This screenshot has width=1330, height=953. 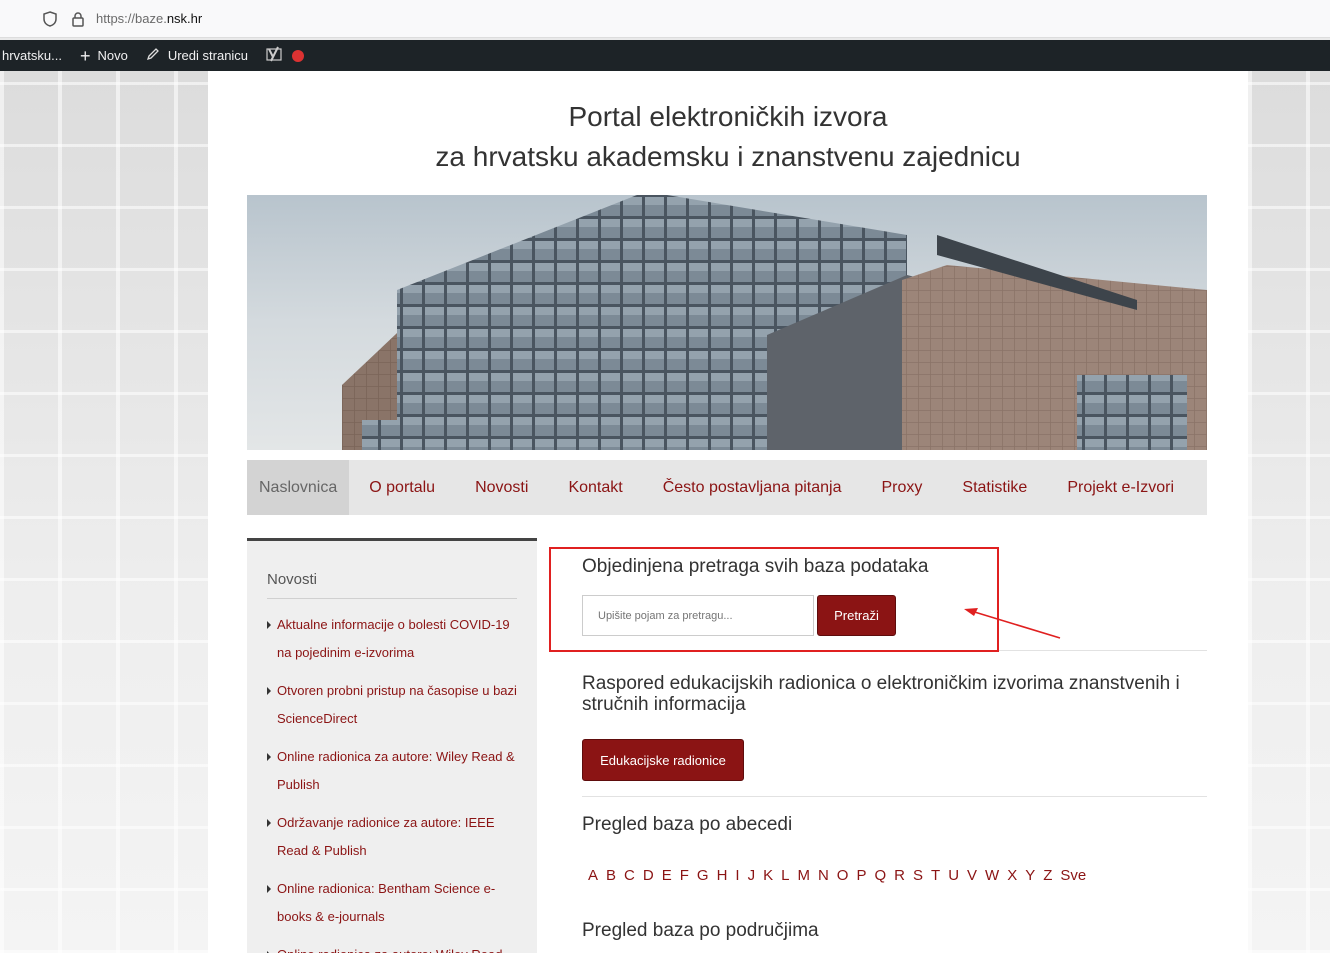 I want to click on letter-link: U, so click(x=953, y=875).